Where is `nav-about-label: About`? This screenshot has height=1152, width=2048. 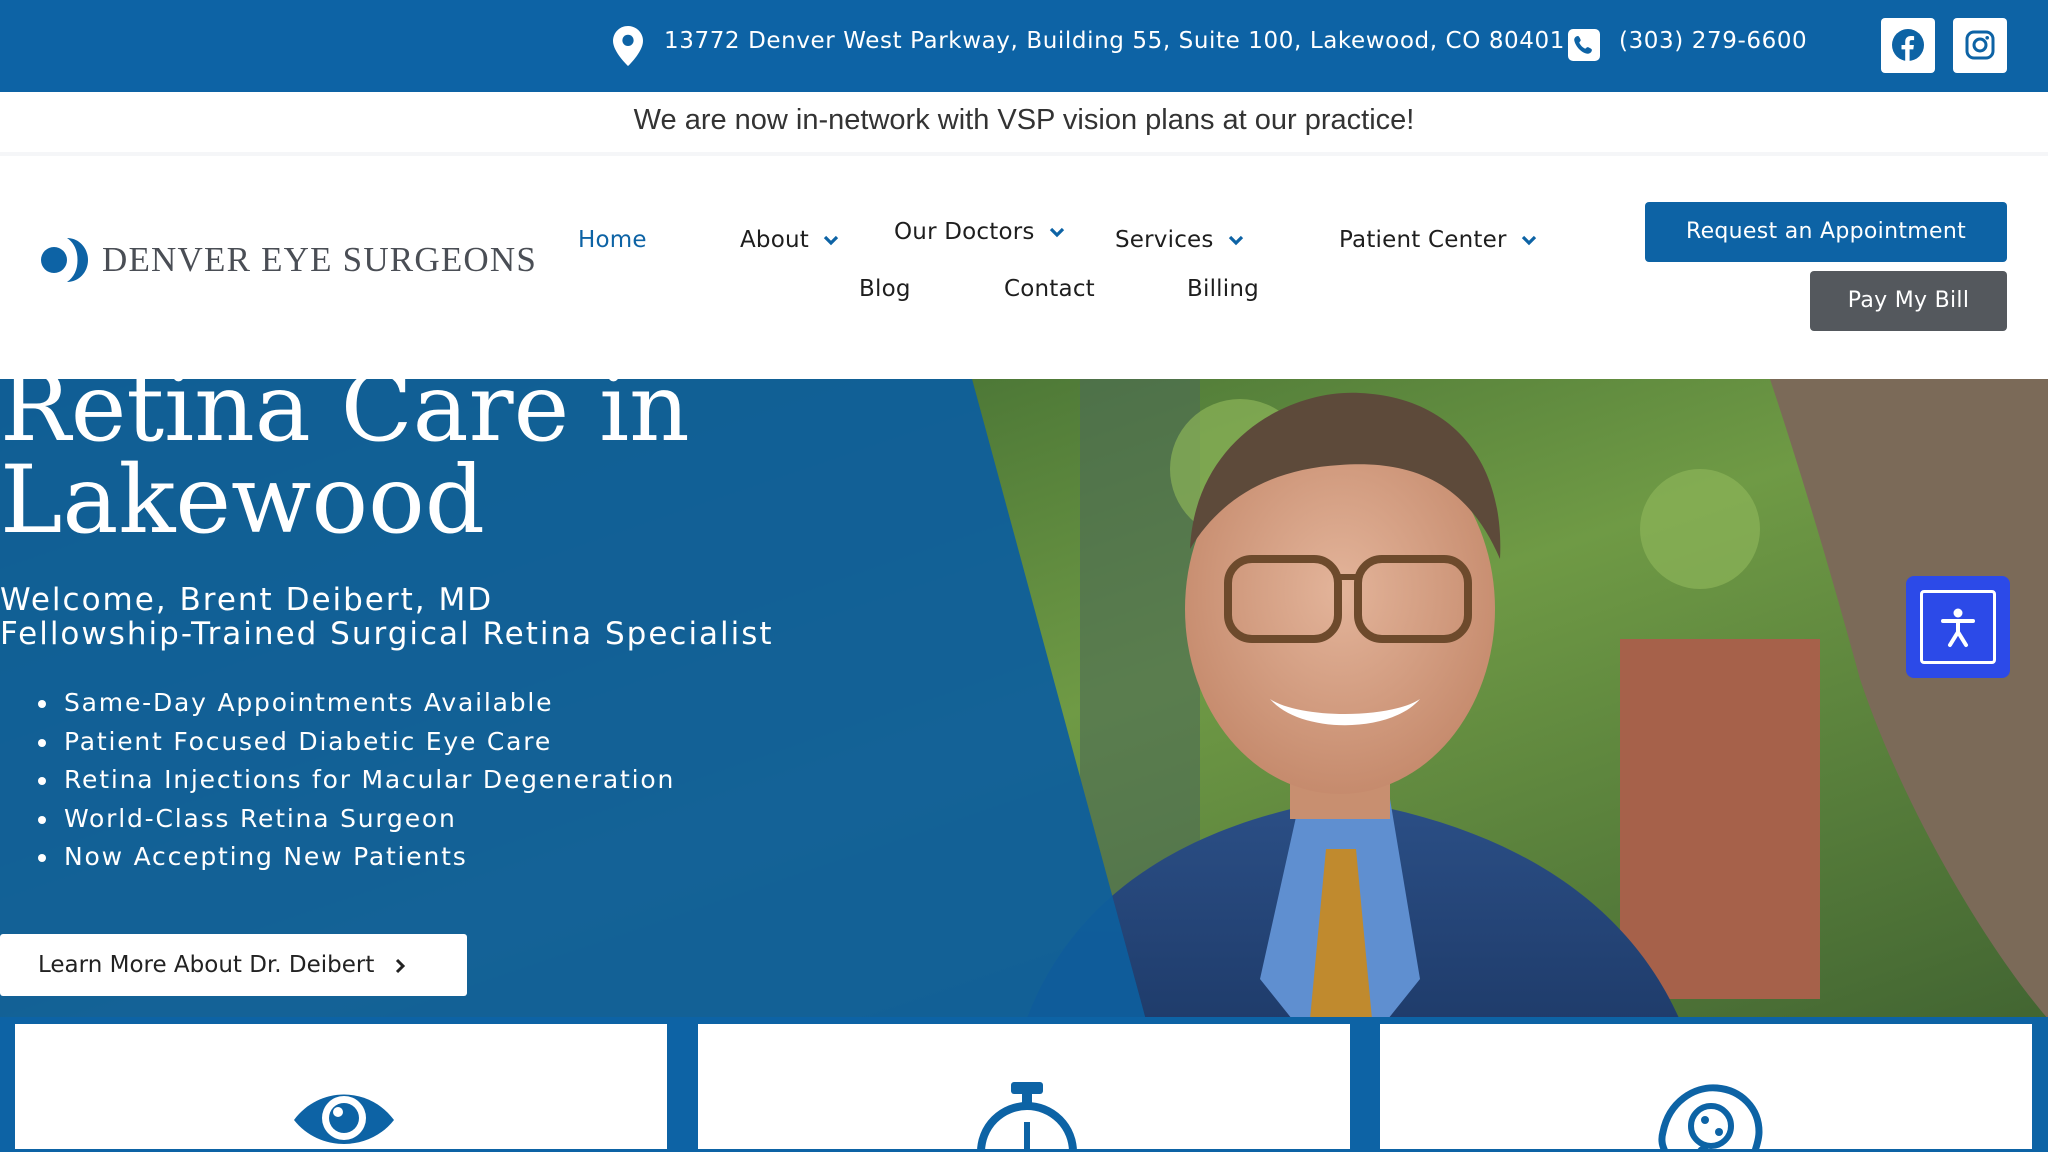
nav-about-label: About is located at coordinates (775, 240).